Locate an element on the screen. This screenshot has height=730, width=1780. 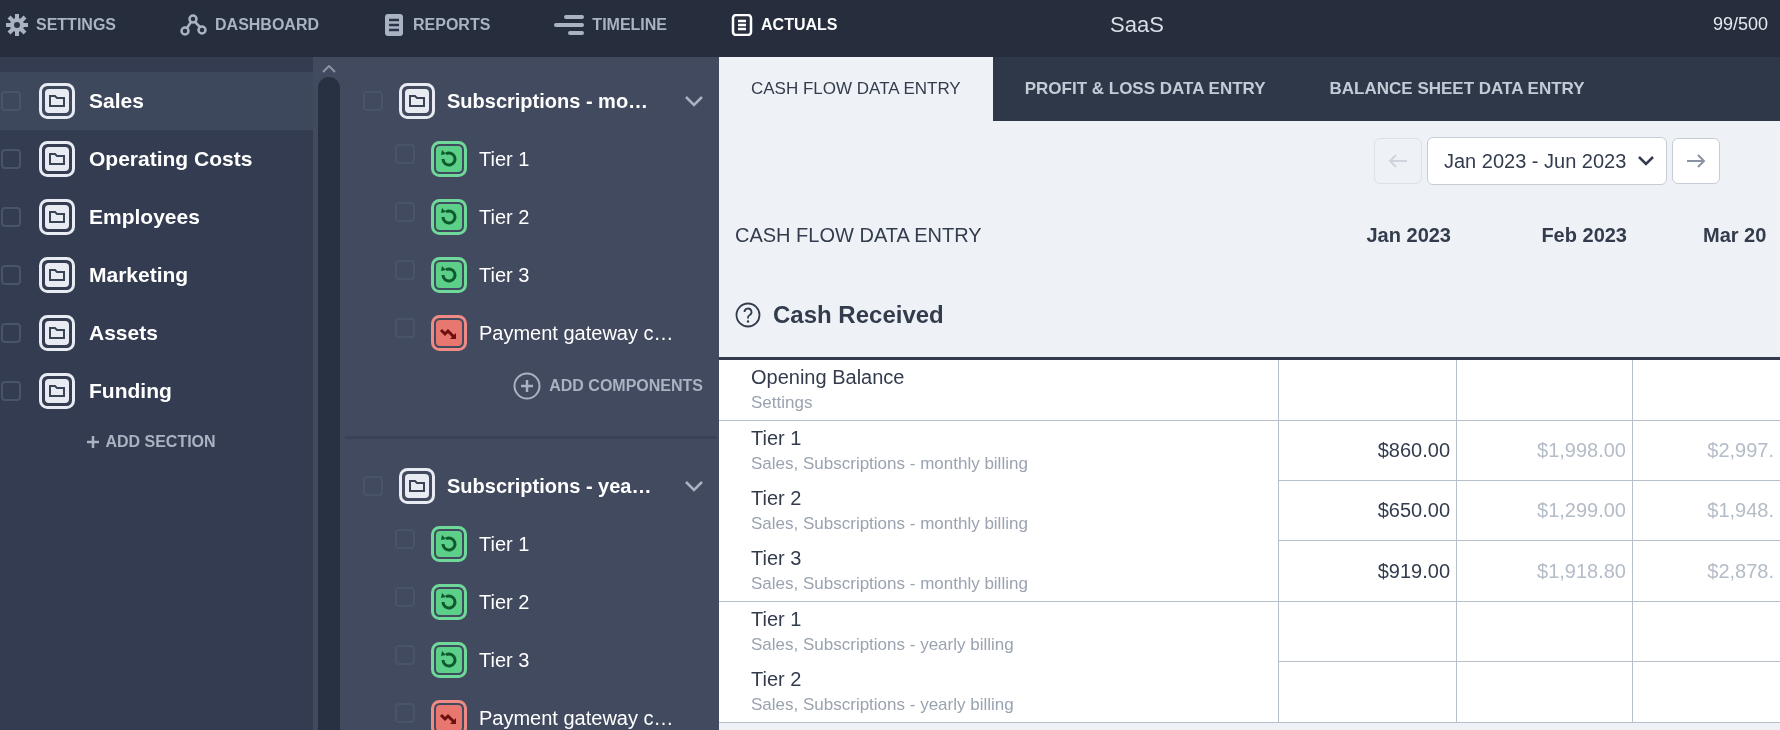
row-label: Tier 3 is located at coordinates (777, 558).